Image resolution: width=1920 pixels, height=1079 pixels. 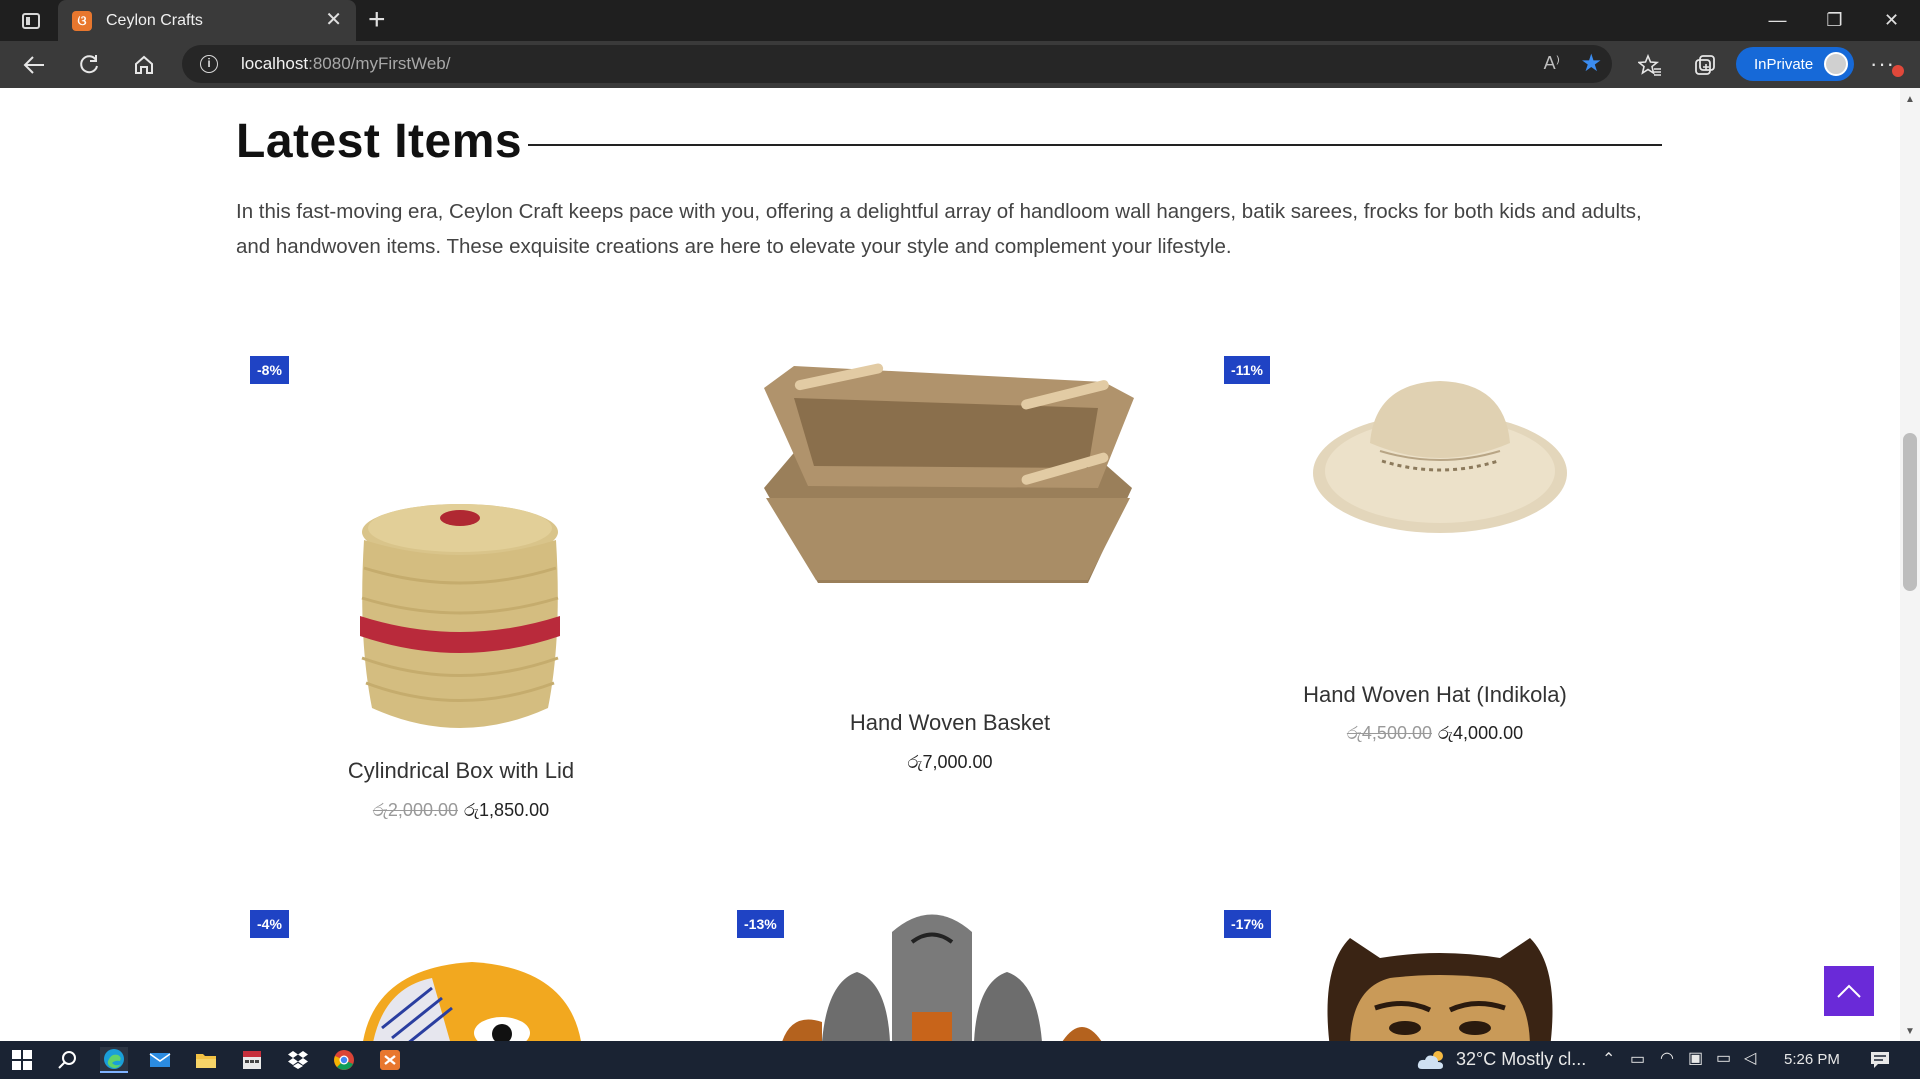 What do you see at coordinates (960, 20) in the screenshot?
I see `browser-tab-bar: ଓ Ceylon Crafts ✕ + — ❐ ✕` at bounding box center [960, 20].